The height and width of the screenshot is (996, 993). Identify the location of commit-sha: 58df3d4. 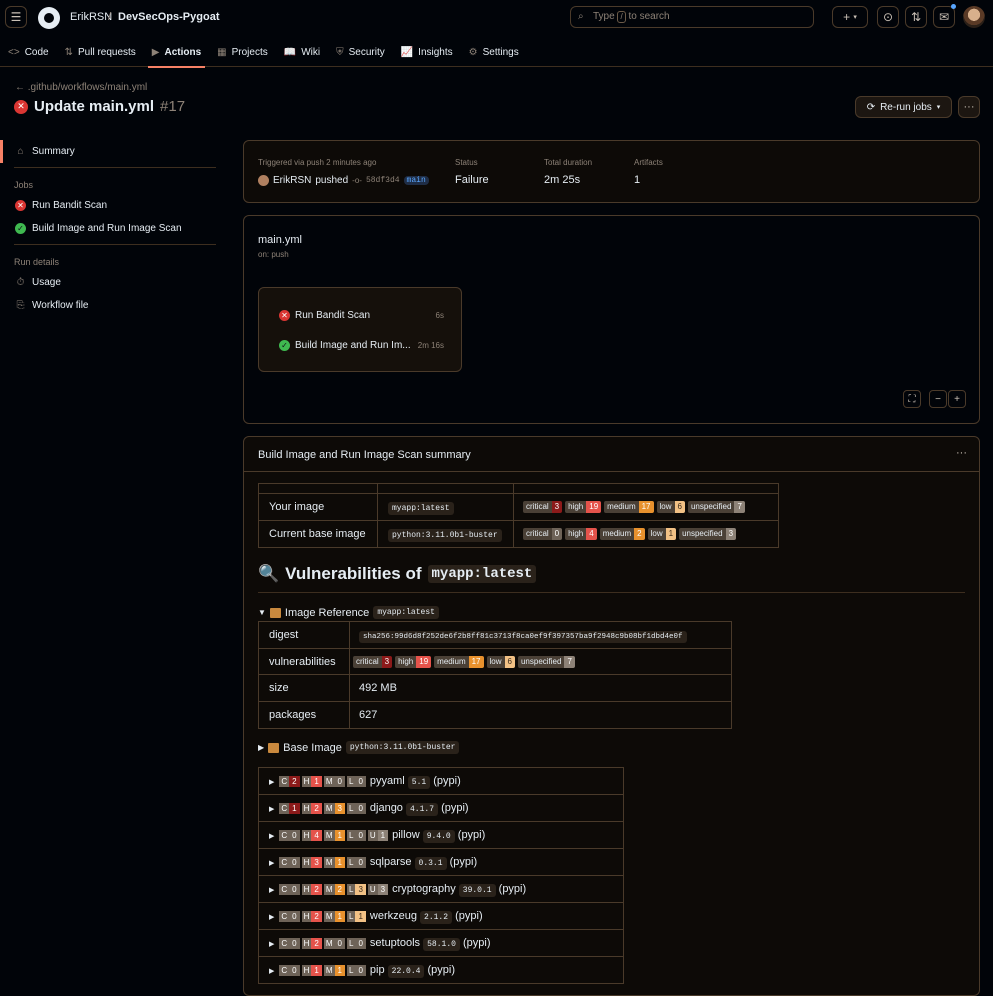
(383, 180).